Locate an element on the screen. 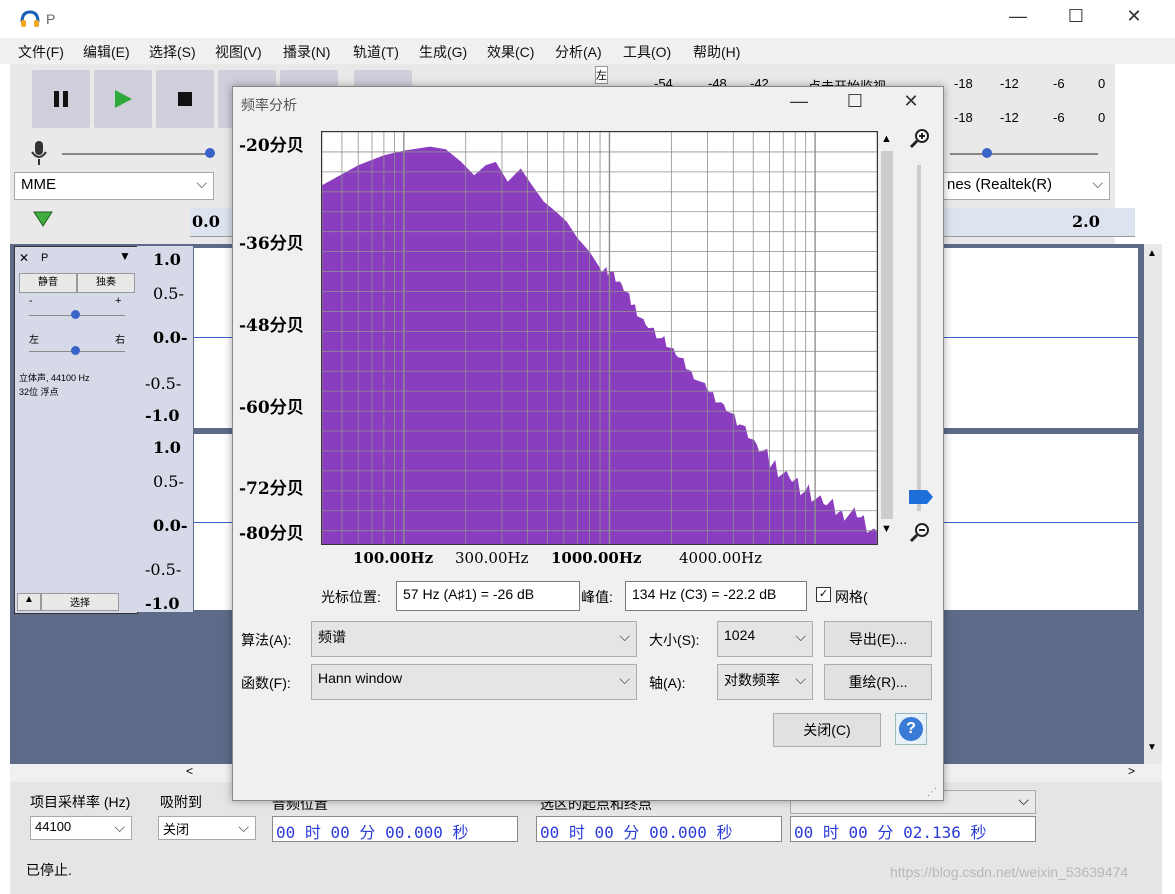  snap-to-combo: 关闭 ⌵ is located at coordinates (207, 828).